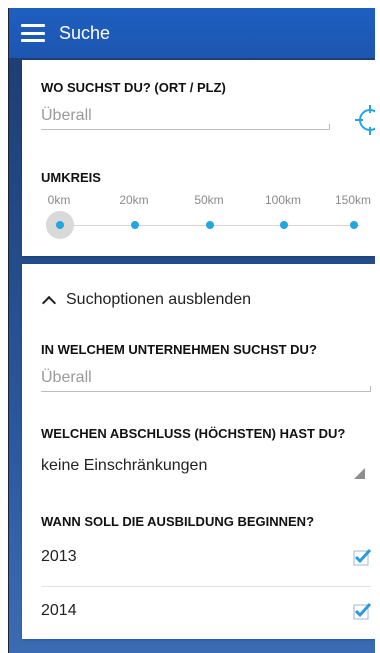 This screenshot has width=380, height=653. I want to click on radius-label: UMKREIS, so click(71, 177).